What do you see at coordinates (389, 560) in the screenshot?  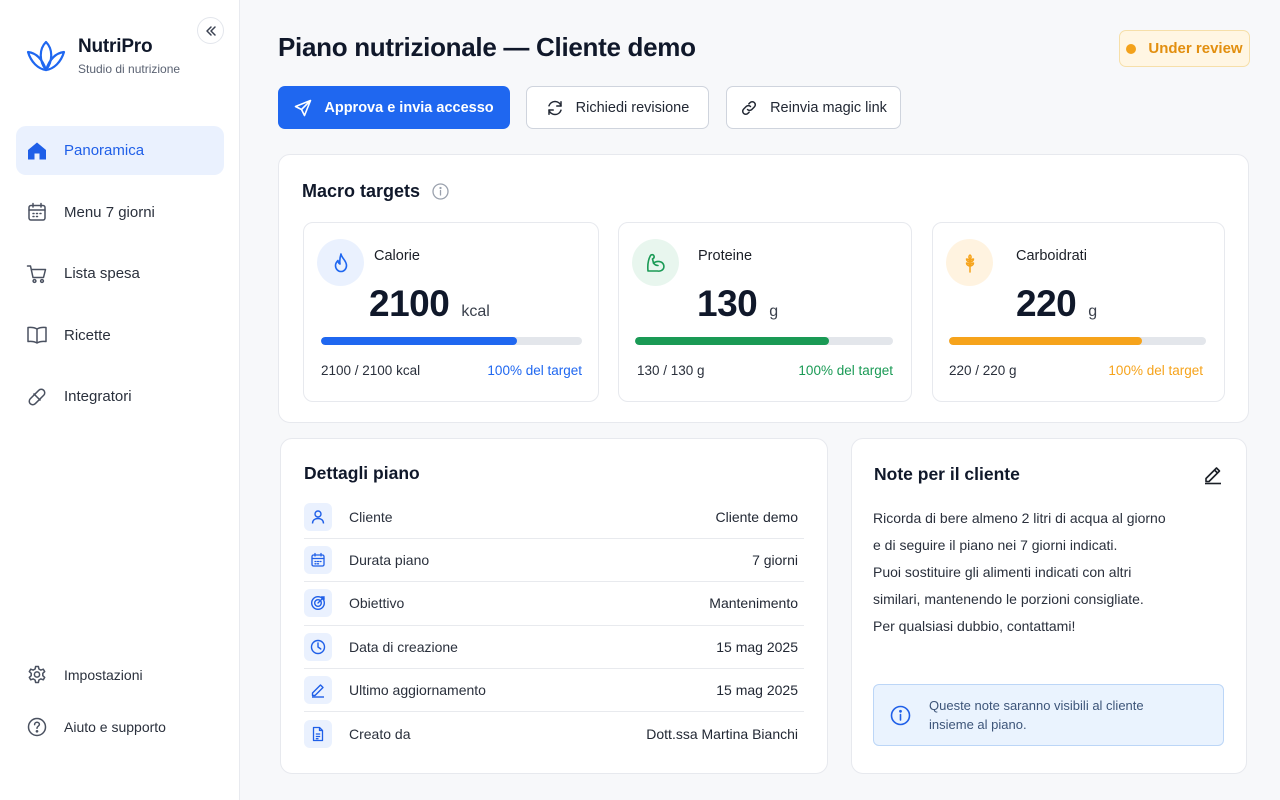 I see `detail-label: Durata piano` at bounding box center [389, 560].